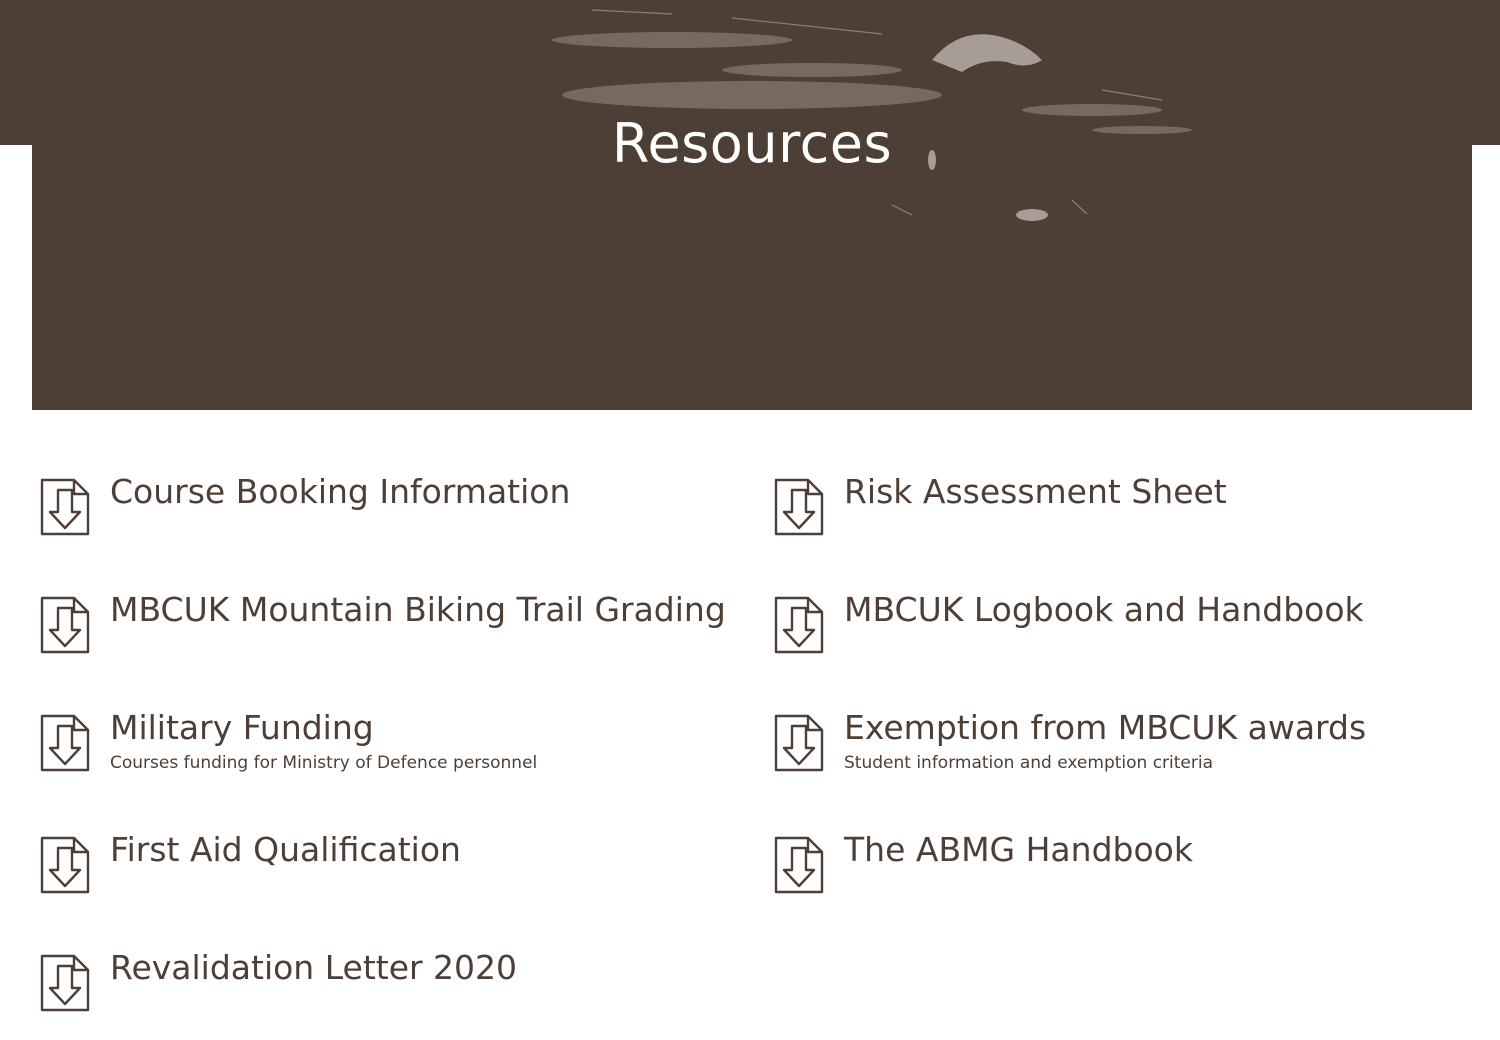 This screenshot has height=1040, width=1500. I want to click on resource-revalidation-letter: Revalidation Letter 2020, so click(382, 949).